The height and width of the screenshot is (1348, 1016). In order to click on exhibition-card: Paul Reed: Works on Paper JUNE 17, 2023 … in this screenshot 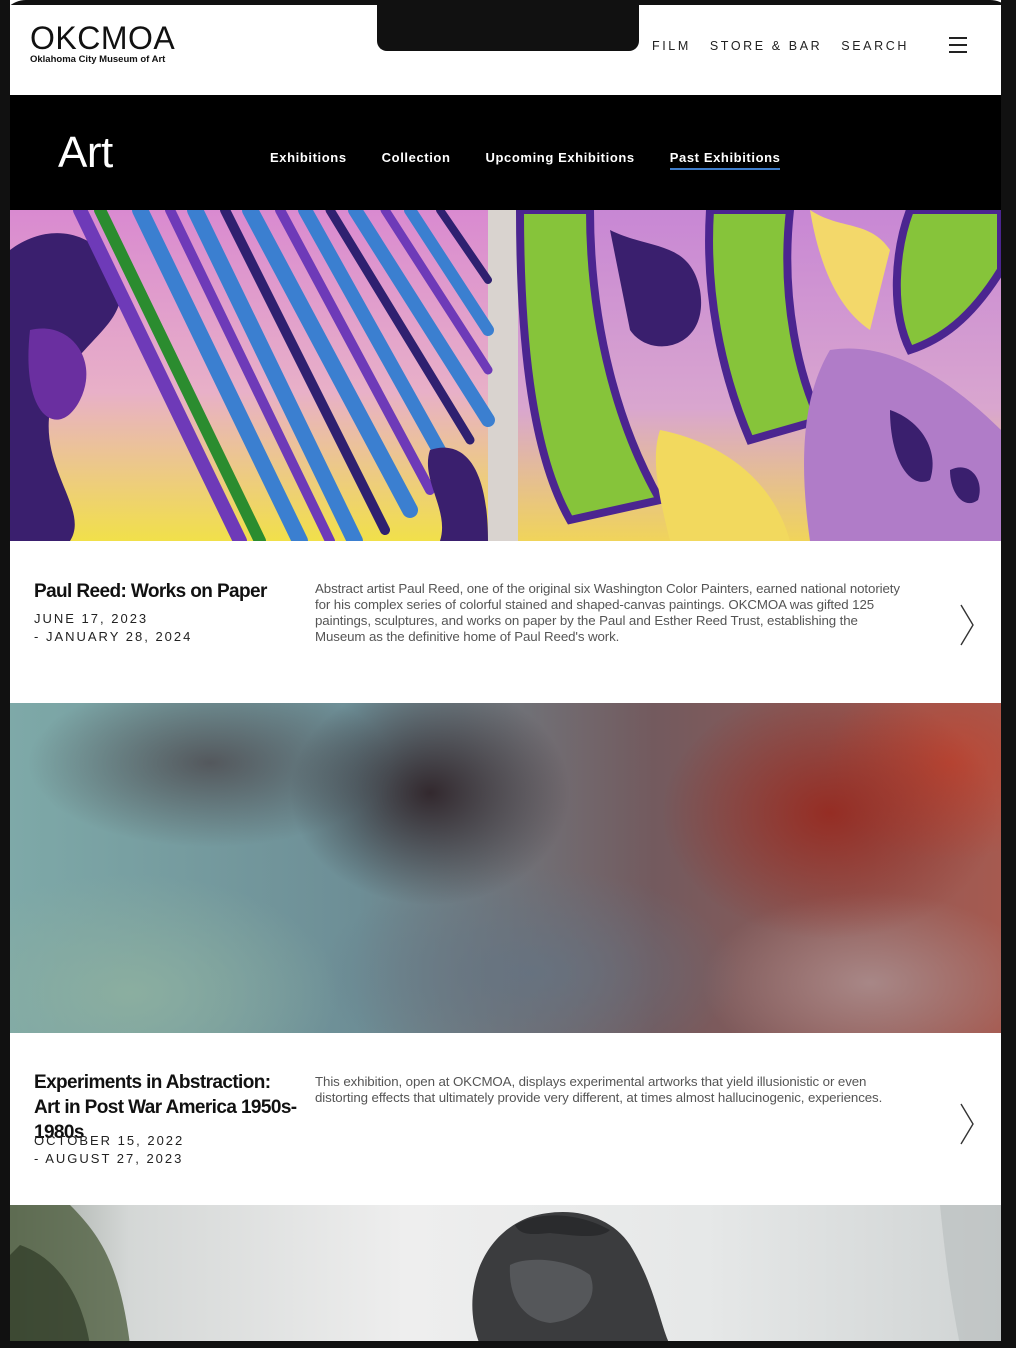, I will do `click(505, 622)`.